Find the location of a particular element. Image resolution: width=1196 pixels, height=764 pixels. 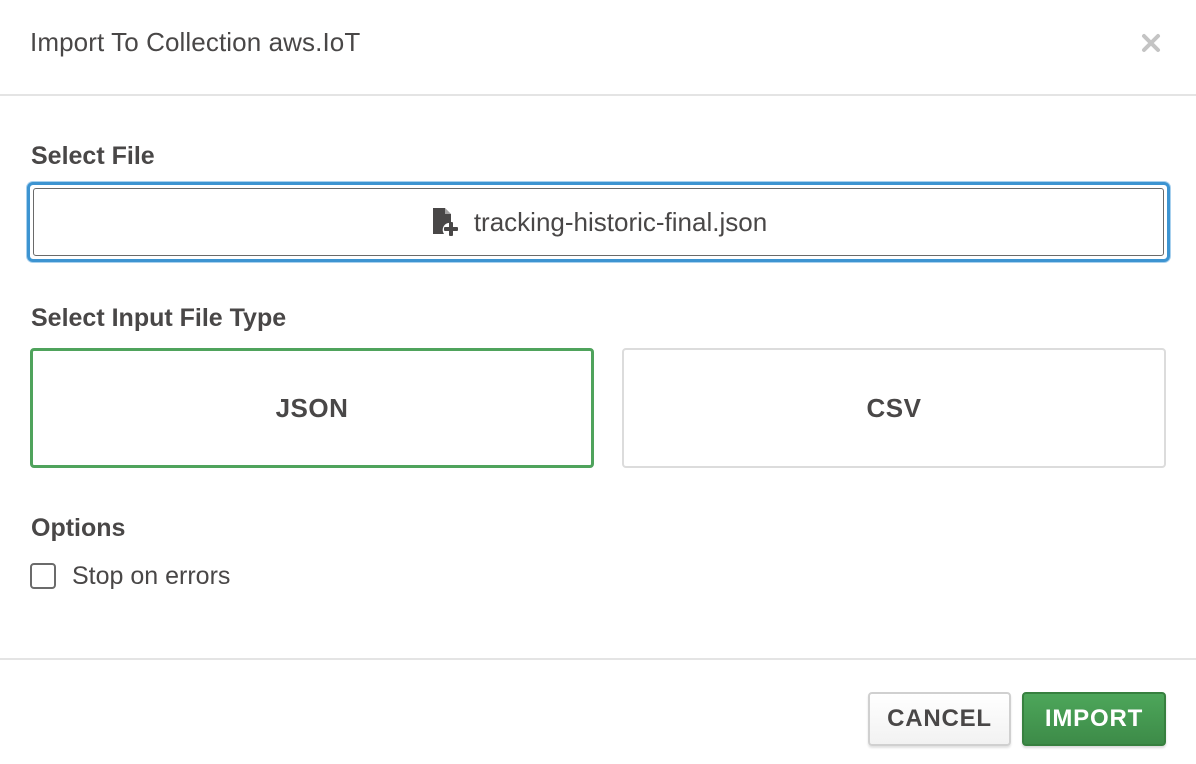

import-button: IMPORT is located at coordinates (1094, 719).